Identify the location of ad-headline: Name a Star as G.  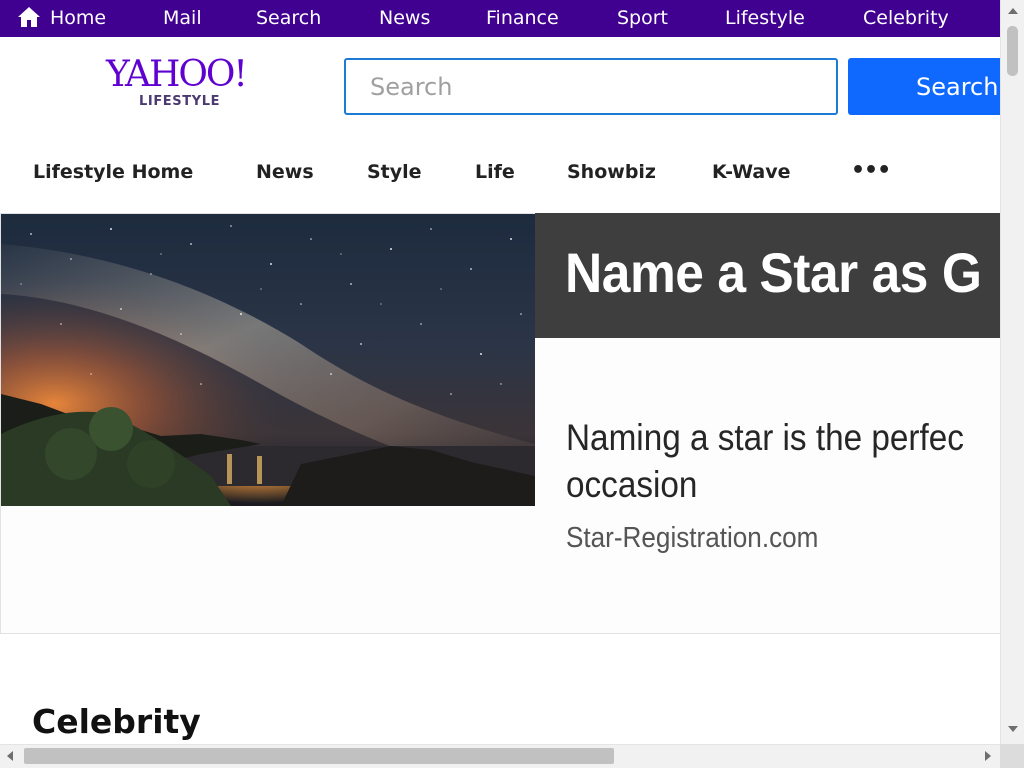
(773, 272).